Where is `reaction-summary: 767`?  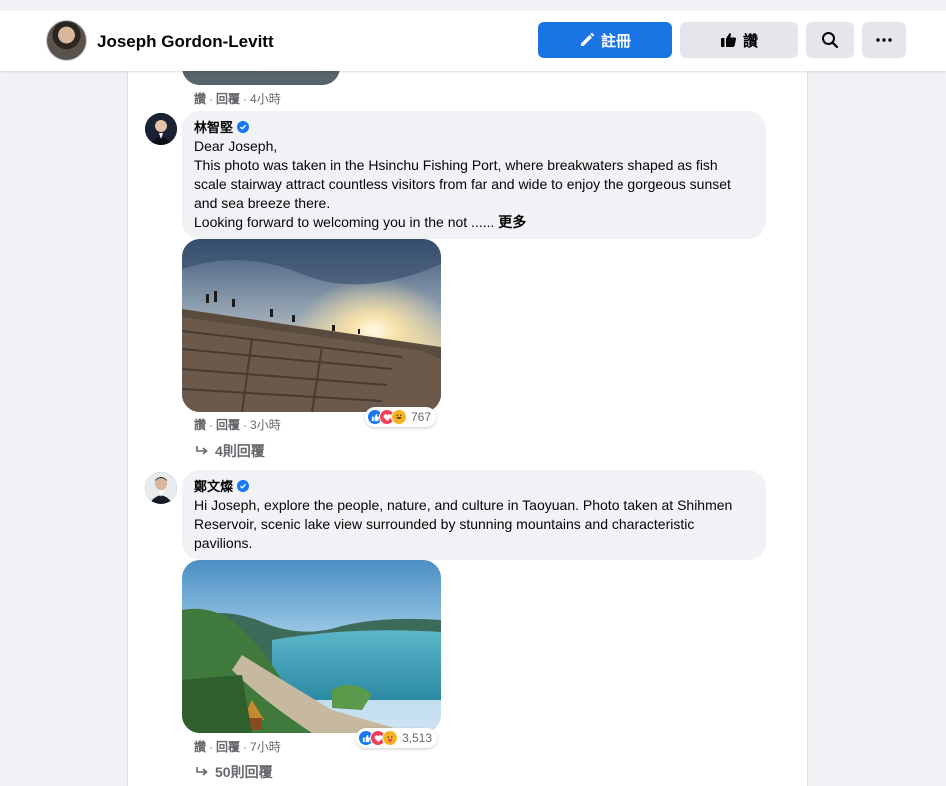 reaction-summary: 767 is located at coordinates (401, 417).